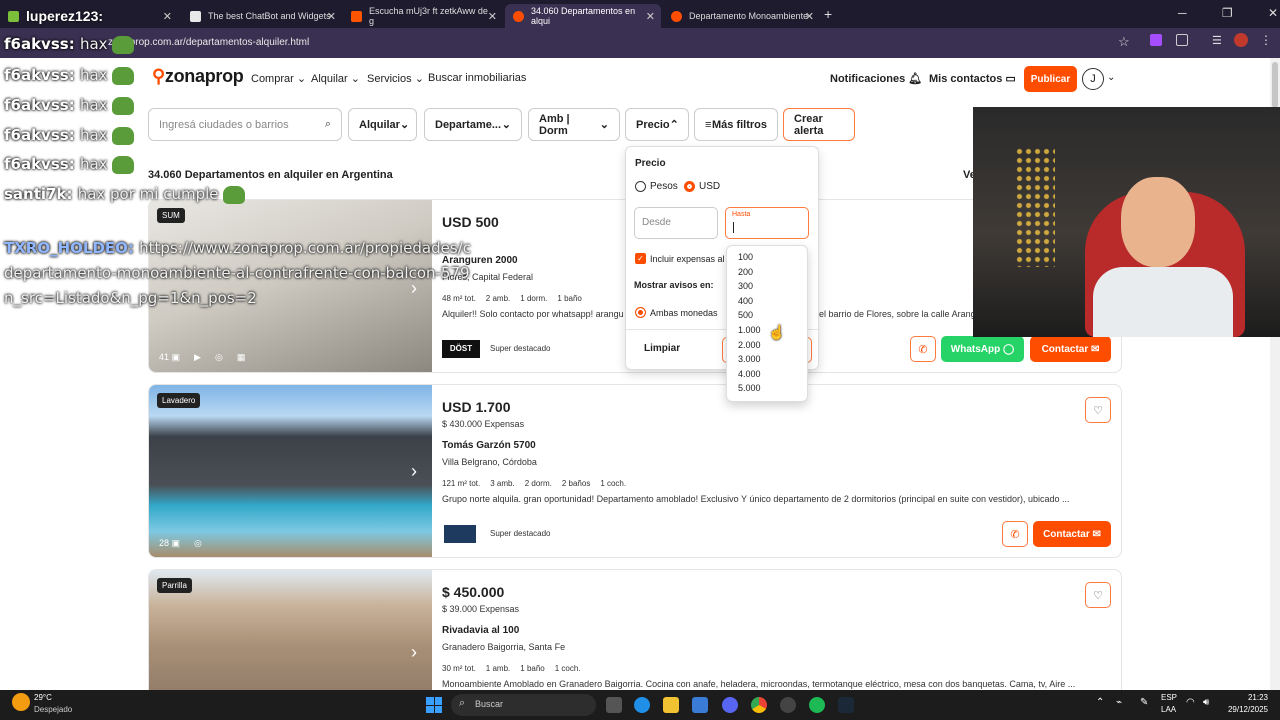  I want to click on taskbar-search: ⌕ Buscar, so click(523, 705).